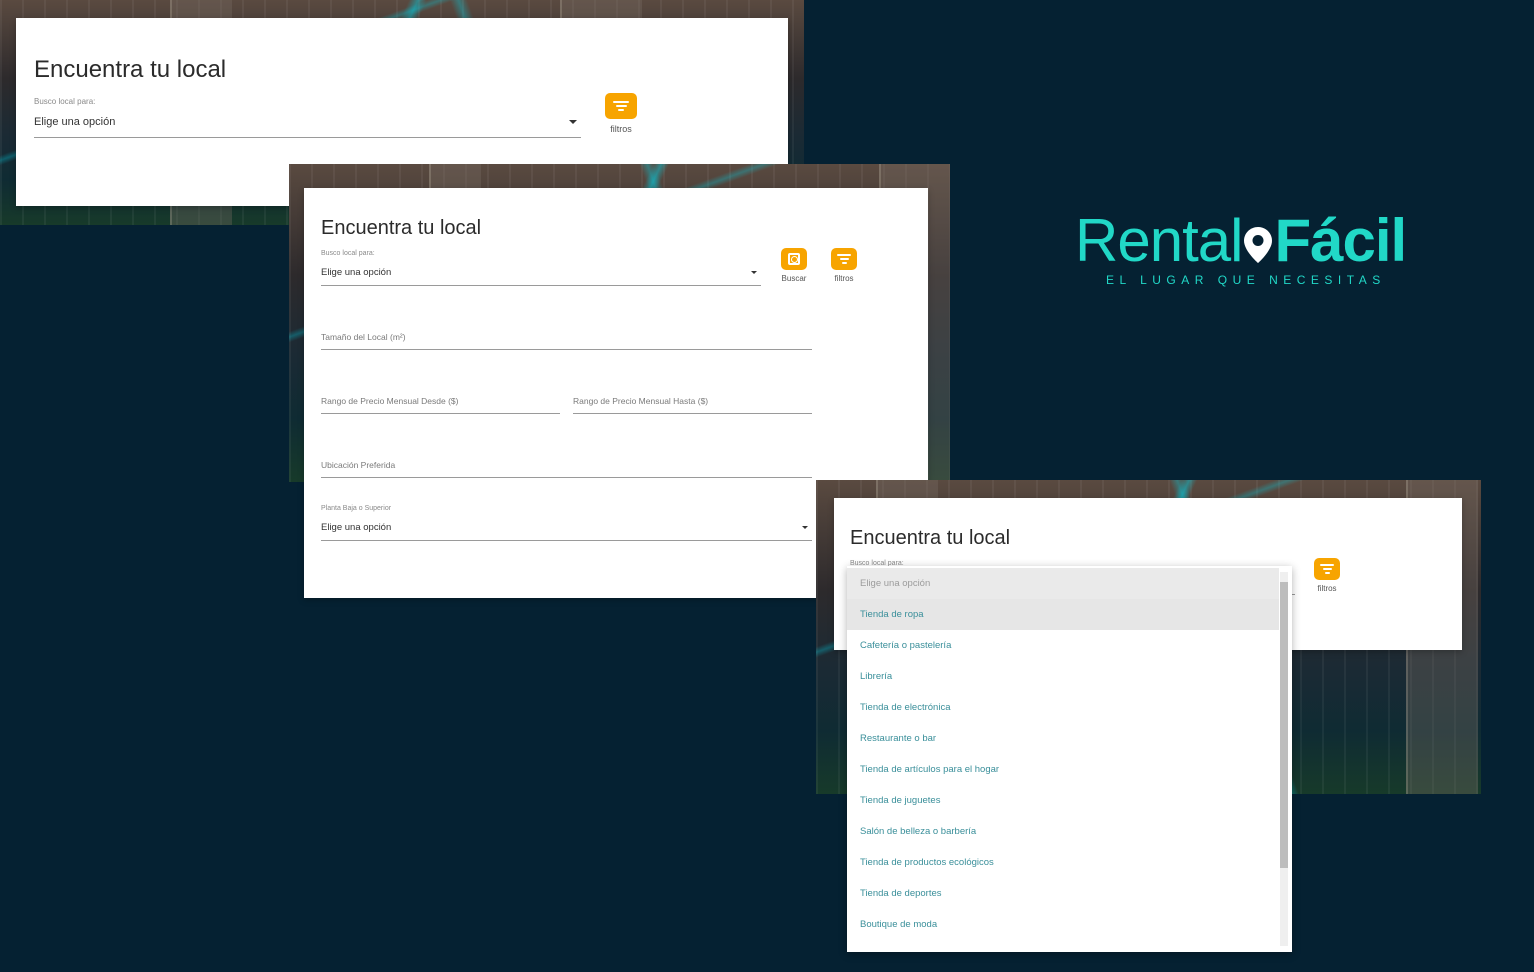  I want to click on price-from-input: Rango de Precio Mensual Desde ($), so click(440, 403).